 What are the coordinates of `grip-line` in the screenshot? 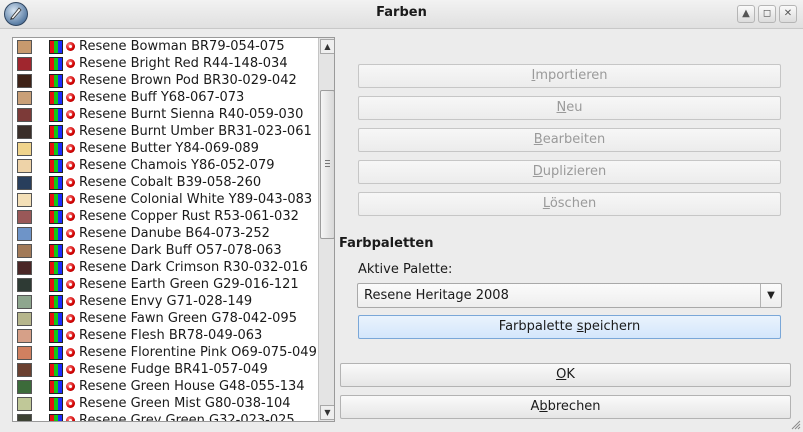 It's located at (327, 163).